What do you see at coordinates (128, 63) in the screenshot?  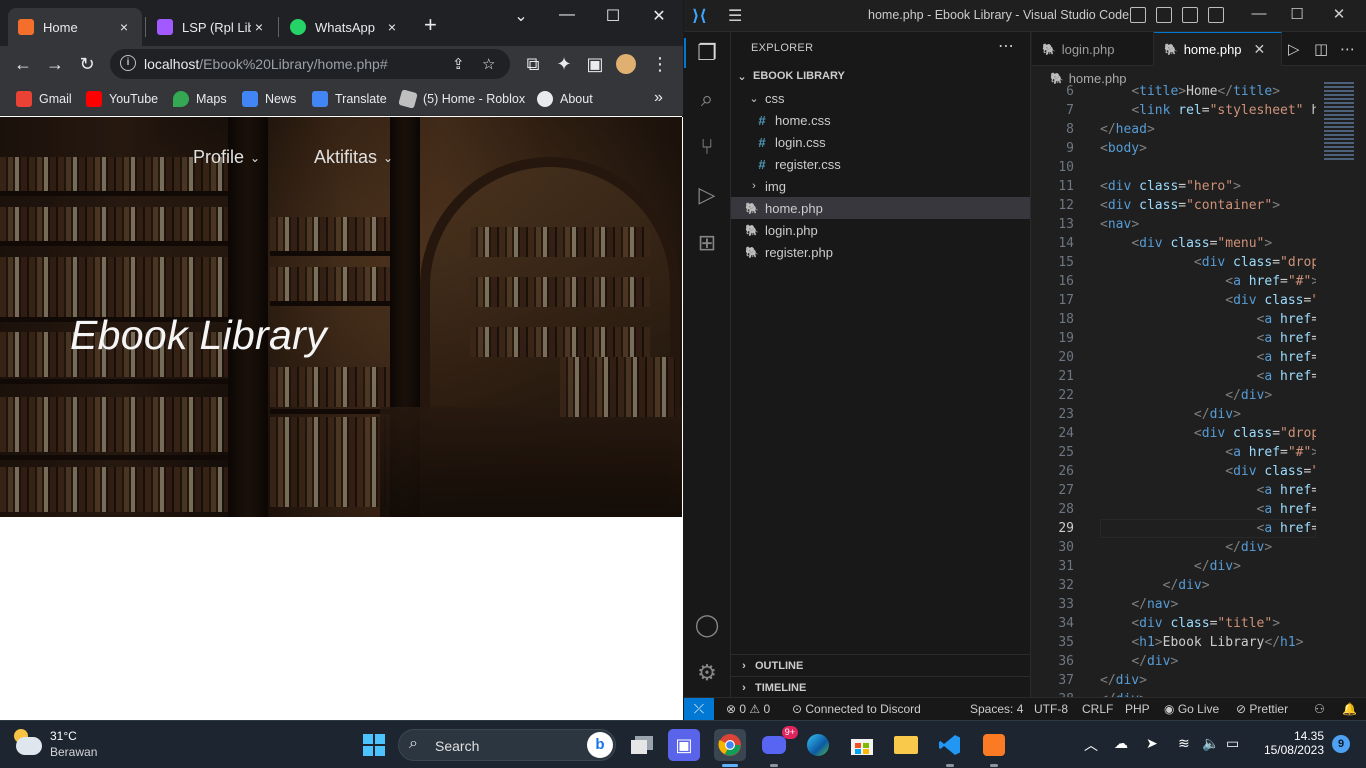 I see `site-info-icon: i` at bounding box center [128, 63].